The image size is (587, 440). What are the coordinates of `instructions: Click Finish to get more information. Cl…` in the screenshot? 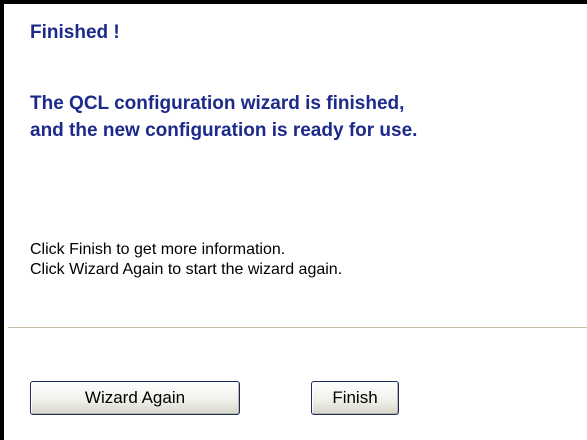 It's located at (186, 260).